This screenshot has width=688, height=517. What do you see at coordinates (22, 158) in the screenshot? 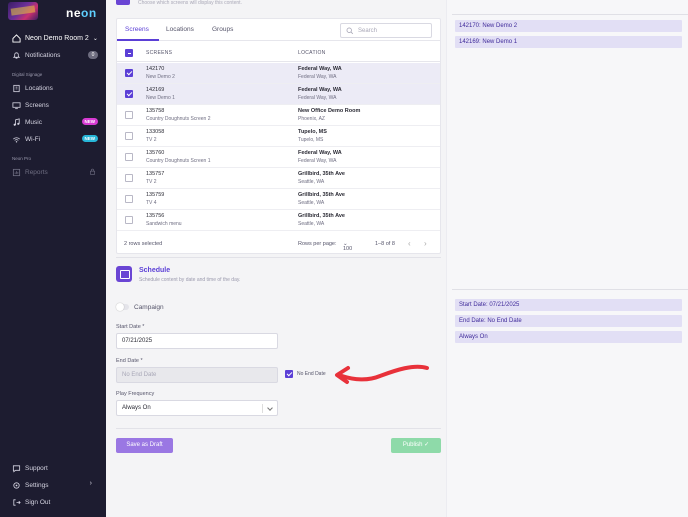
I see `section-label-neon-pro: Neon Pro` at bounding box center [22, 158].